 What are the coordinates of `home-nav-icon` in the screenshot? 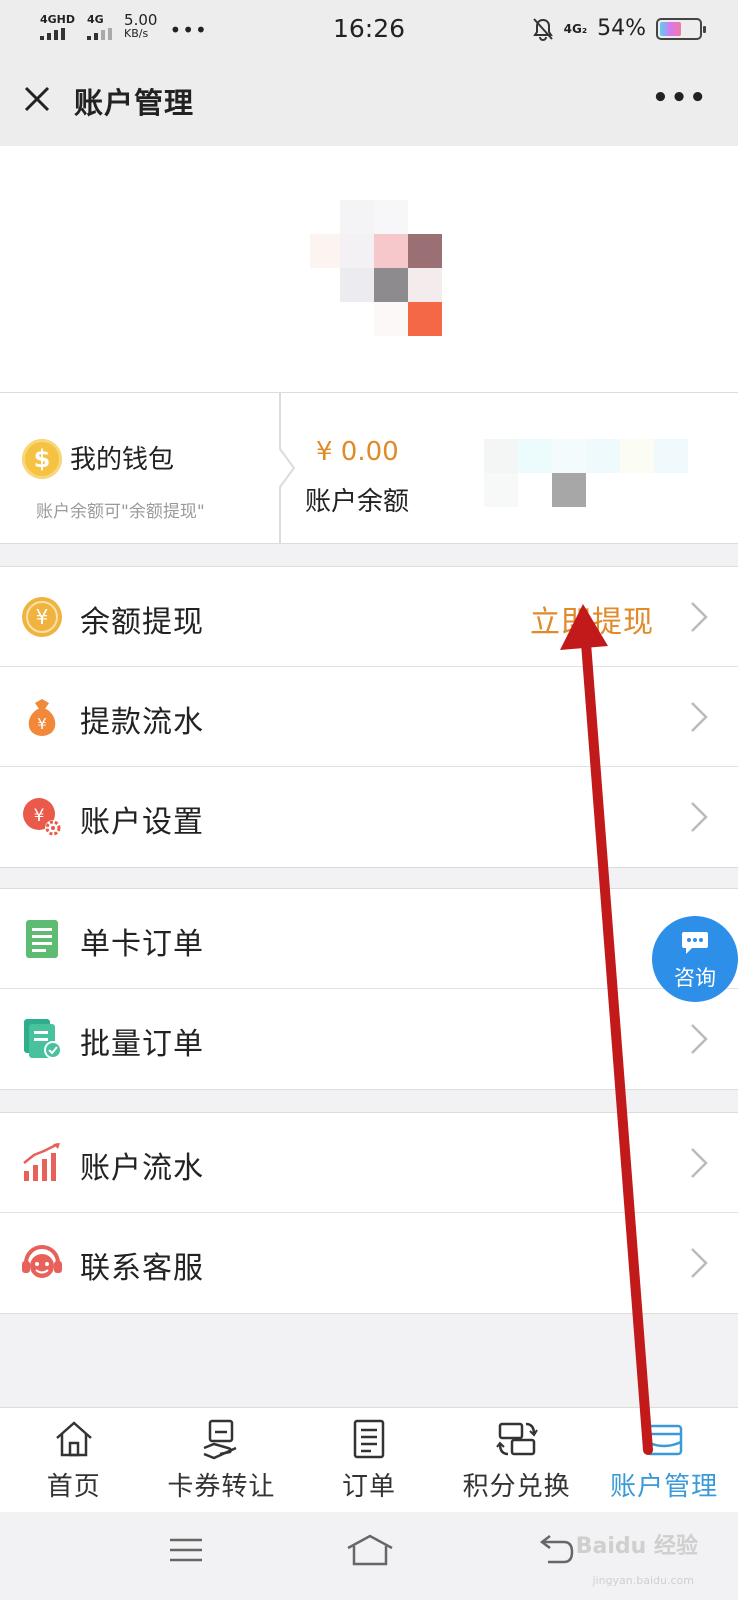 It's located at (370, 1550).